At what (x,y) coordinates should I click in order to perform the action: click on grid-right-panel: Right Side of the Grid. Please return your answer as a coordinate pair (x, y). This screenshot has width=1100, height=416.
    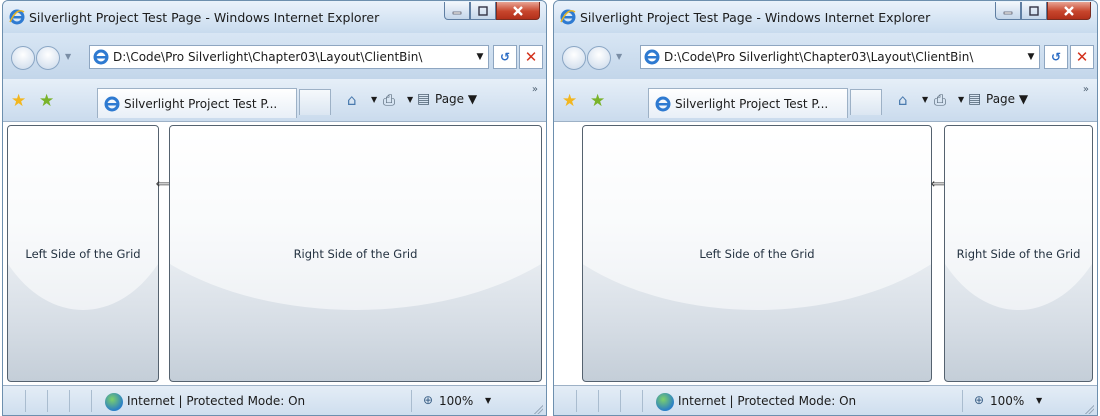
    Looking at the image, I should click on (1018, 253).